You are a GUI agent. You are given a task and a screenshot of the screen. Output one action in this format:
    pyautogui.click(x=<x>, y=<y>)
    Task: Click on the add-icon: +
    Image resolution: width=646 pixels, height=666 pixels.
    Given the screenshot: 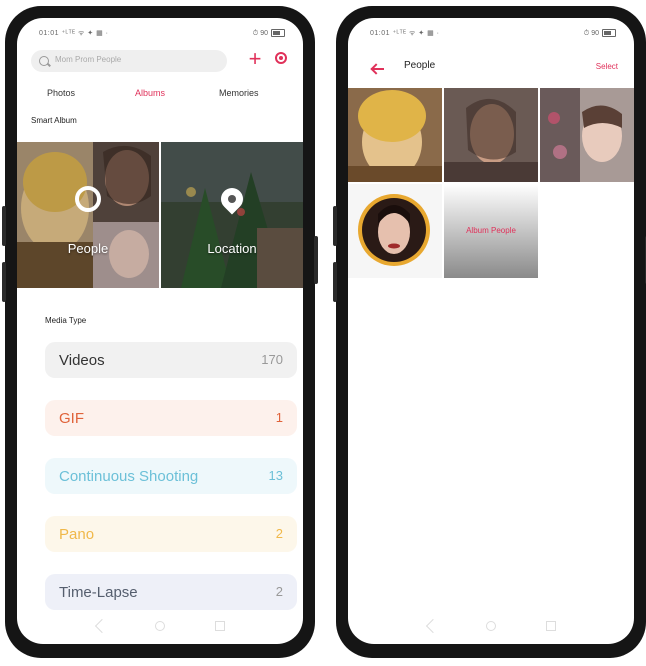 What is the action you would take?
    pyautogui.click(x=255, y=59)
    